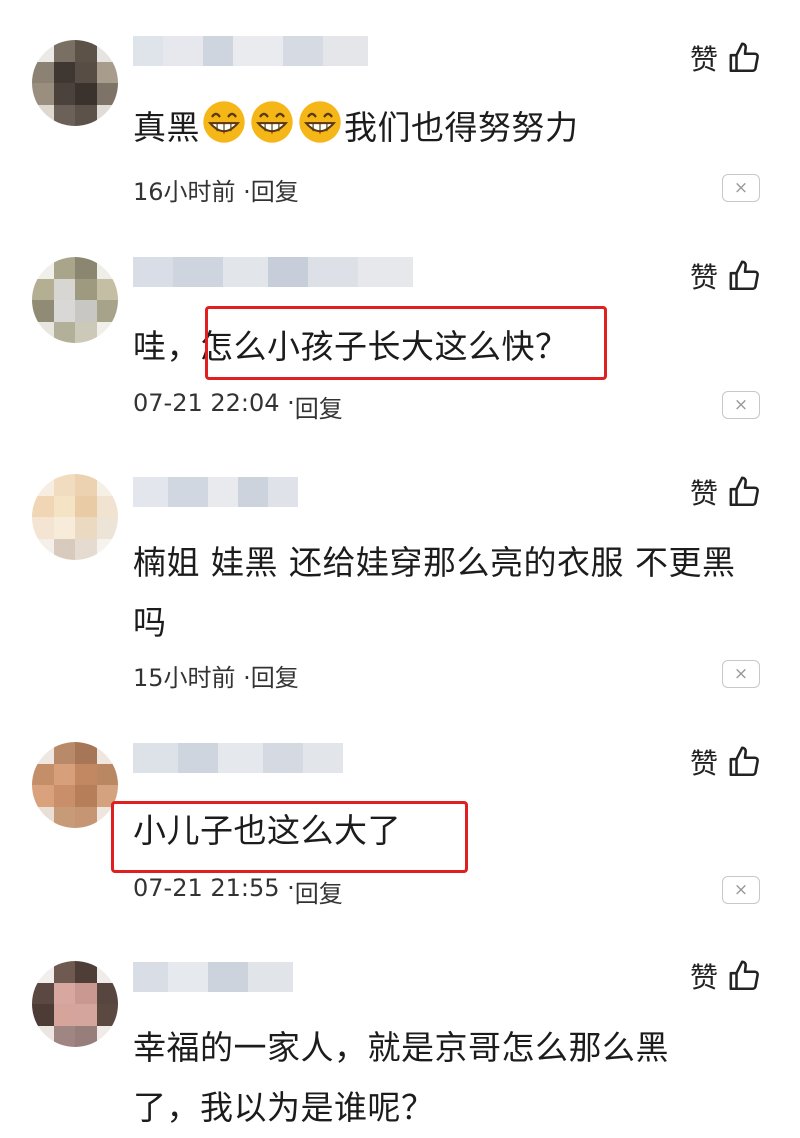  What do you see at coordinates (461, 127) in the screenshot?
I see `comment-text-after: 我们也得努努力` at bounding box center [461, 127].